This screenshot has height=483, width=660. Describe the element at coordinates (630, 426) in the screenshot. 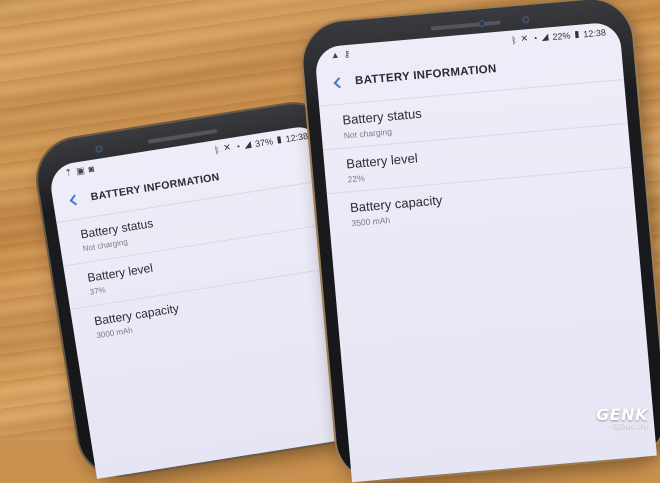

I see `watermark-site: GENK.VN` at that location.